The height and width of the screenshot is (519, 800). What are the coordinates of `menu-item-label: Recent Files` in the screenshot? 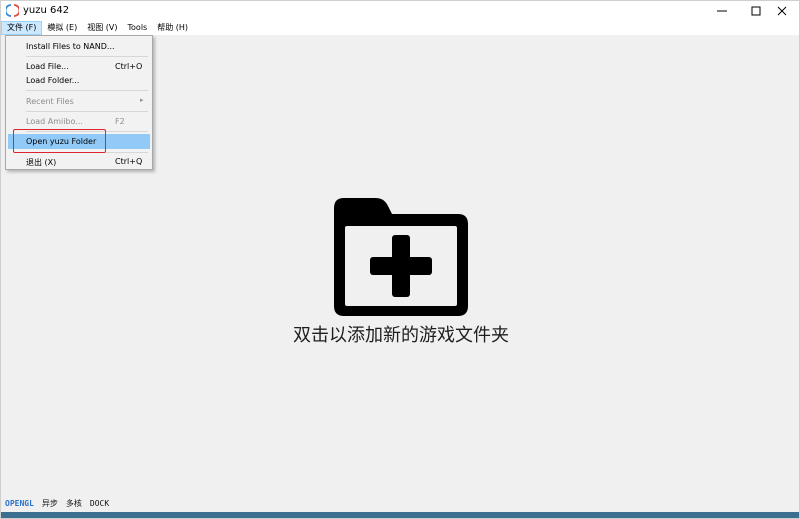 It's located at (50, 101).